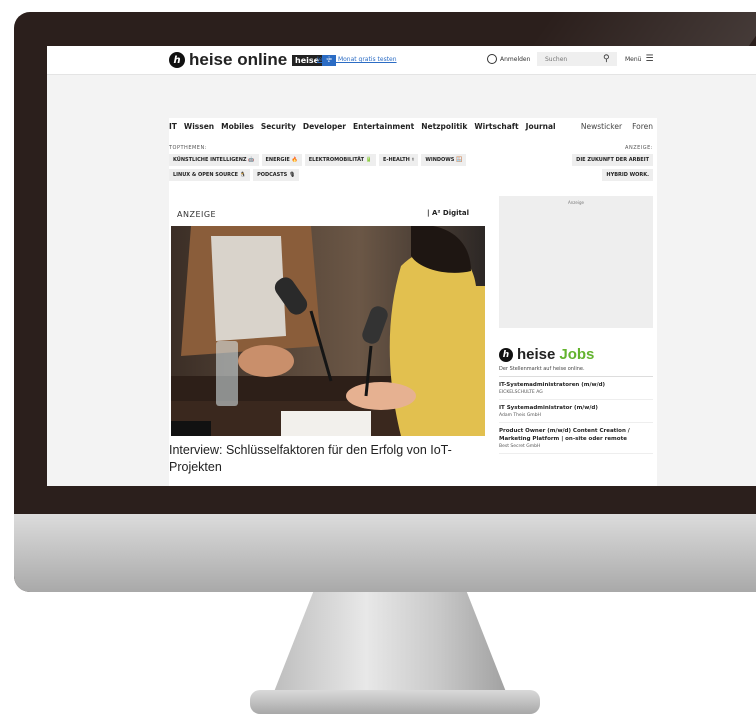  What do you see at coordinates (649, 59) in the screenshot?
I see `hamburger-icon: ☰` at bounding box center [649, 59].